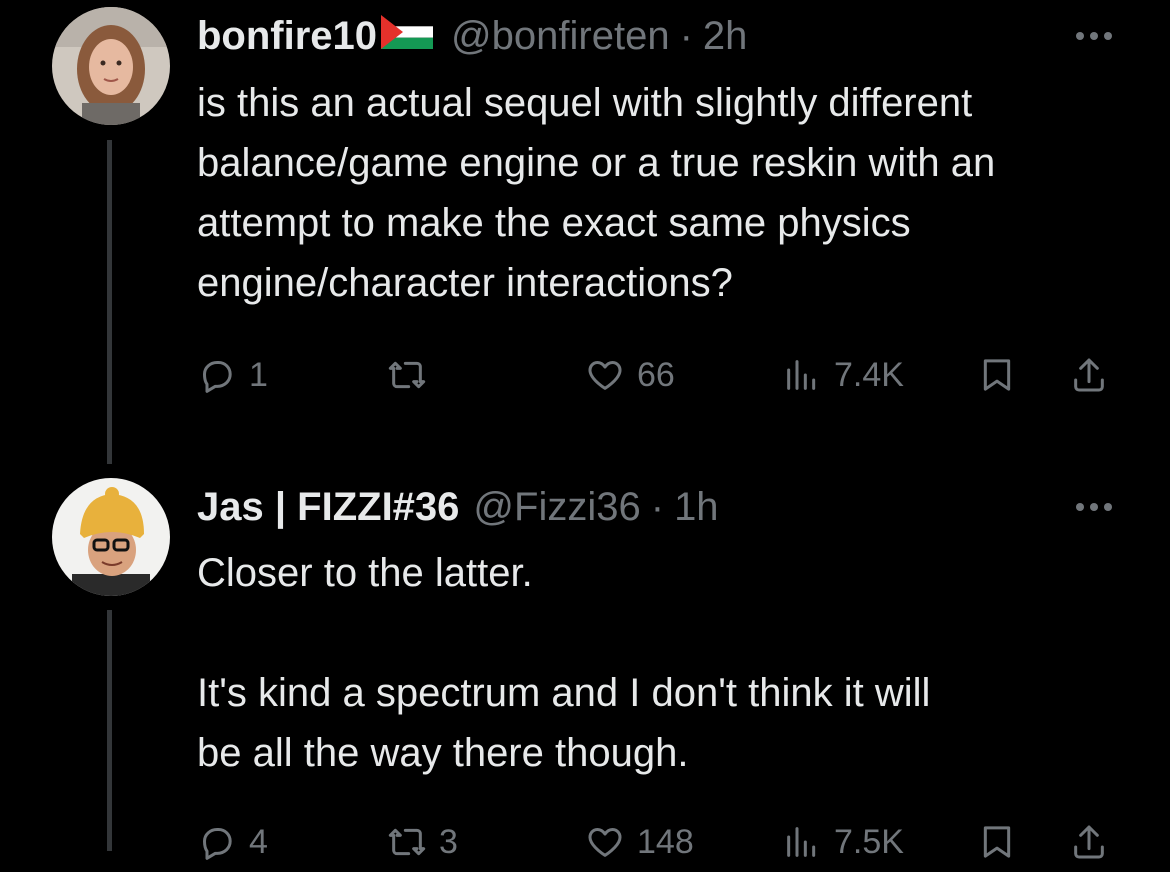 The width and height of the screenshot is (1170, 872). What do you see at coordinates (448, 841) in the screenshot?
I see `retweet-count: 3` at bounding box center [448, 841].